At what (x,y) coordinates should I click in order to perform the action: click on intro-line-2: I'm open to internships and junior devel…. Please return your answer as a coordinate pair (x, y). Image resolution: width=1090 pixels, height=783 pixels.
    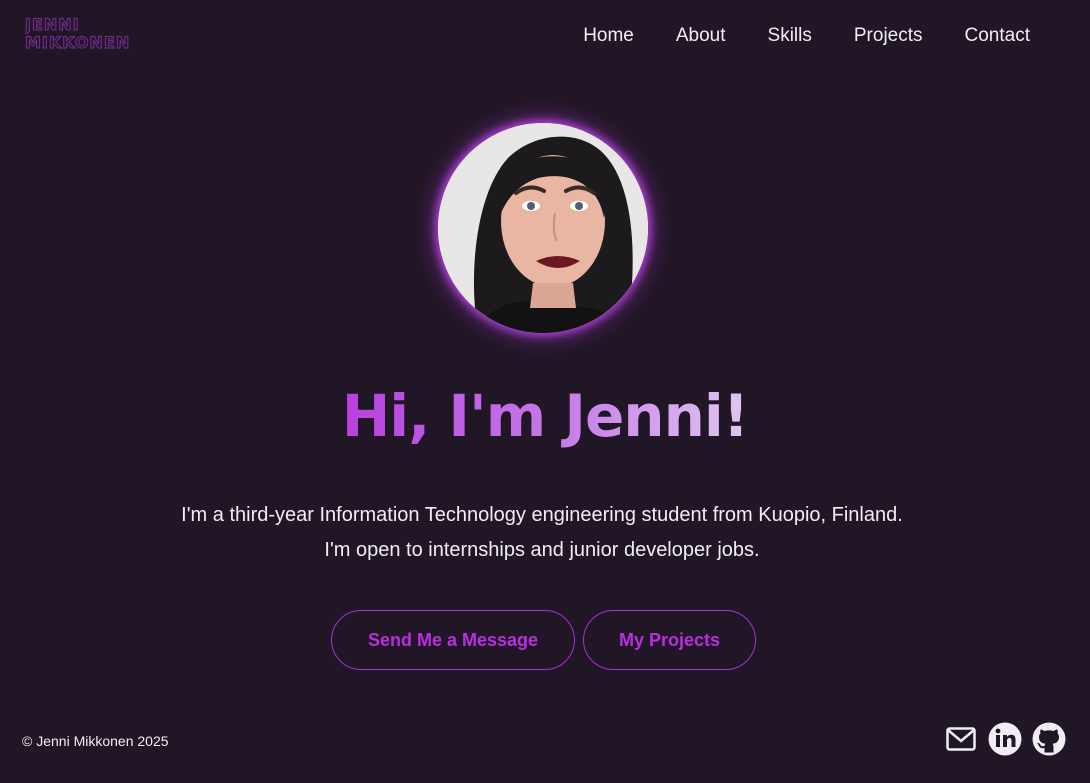
    Looking at the image, I should click on (542, 550).